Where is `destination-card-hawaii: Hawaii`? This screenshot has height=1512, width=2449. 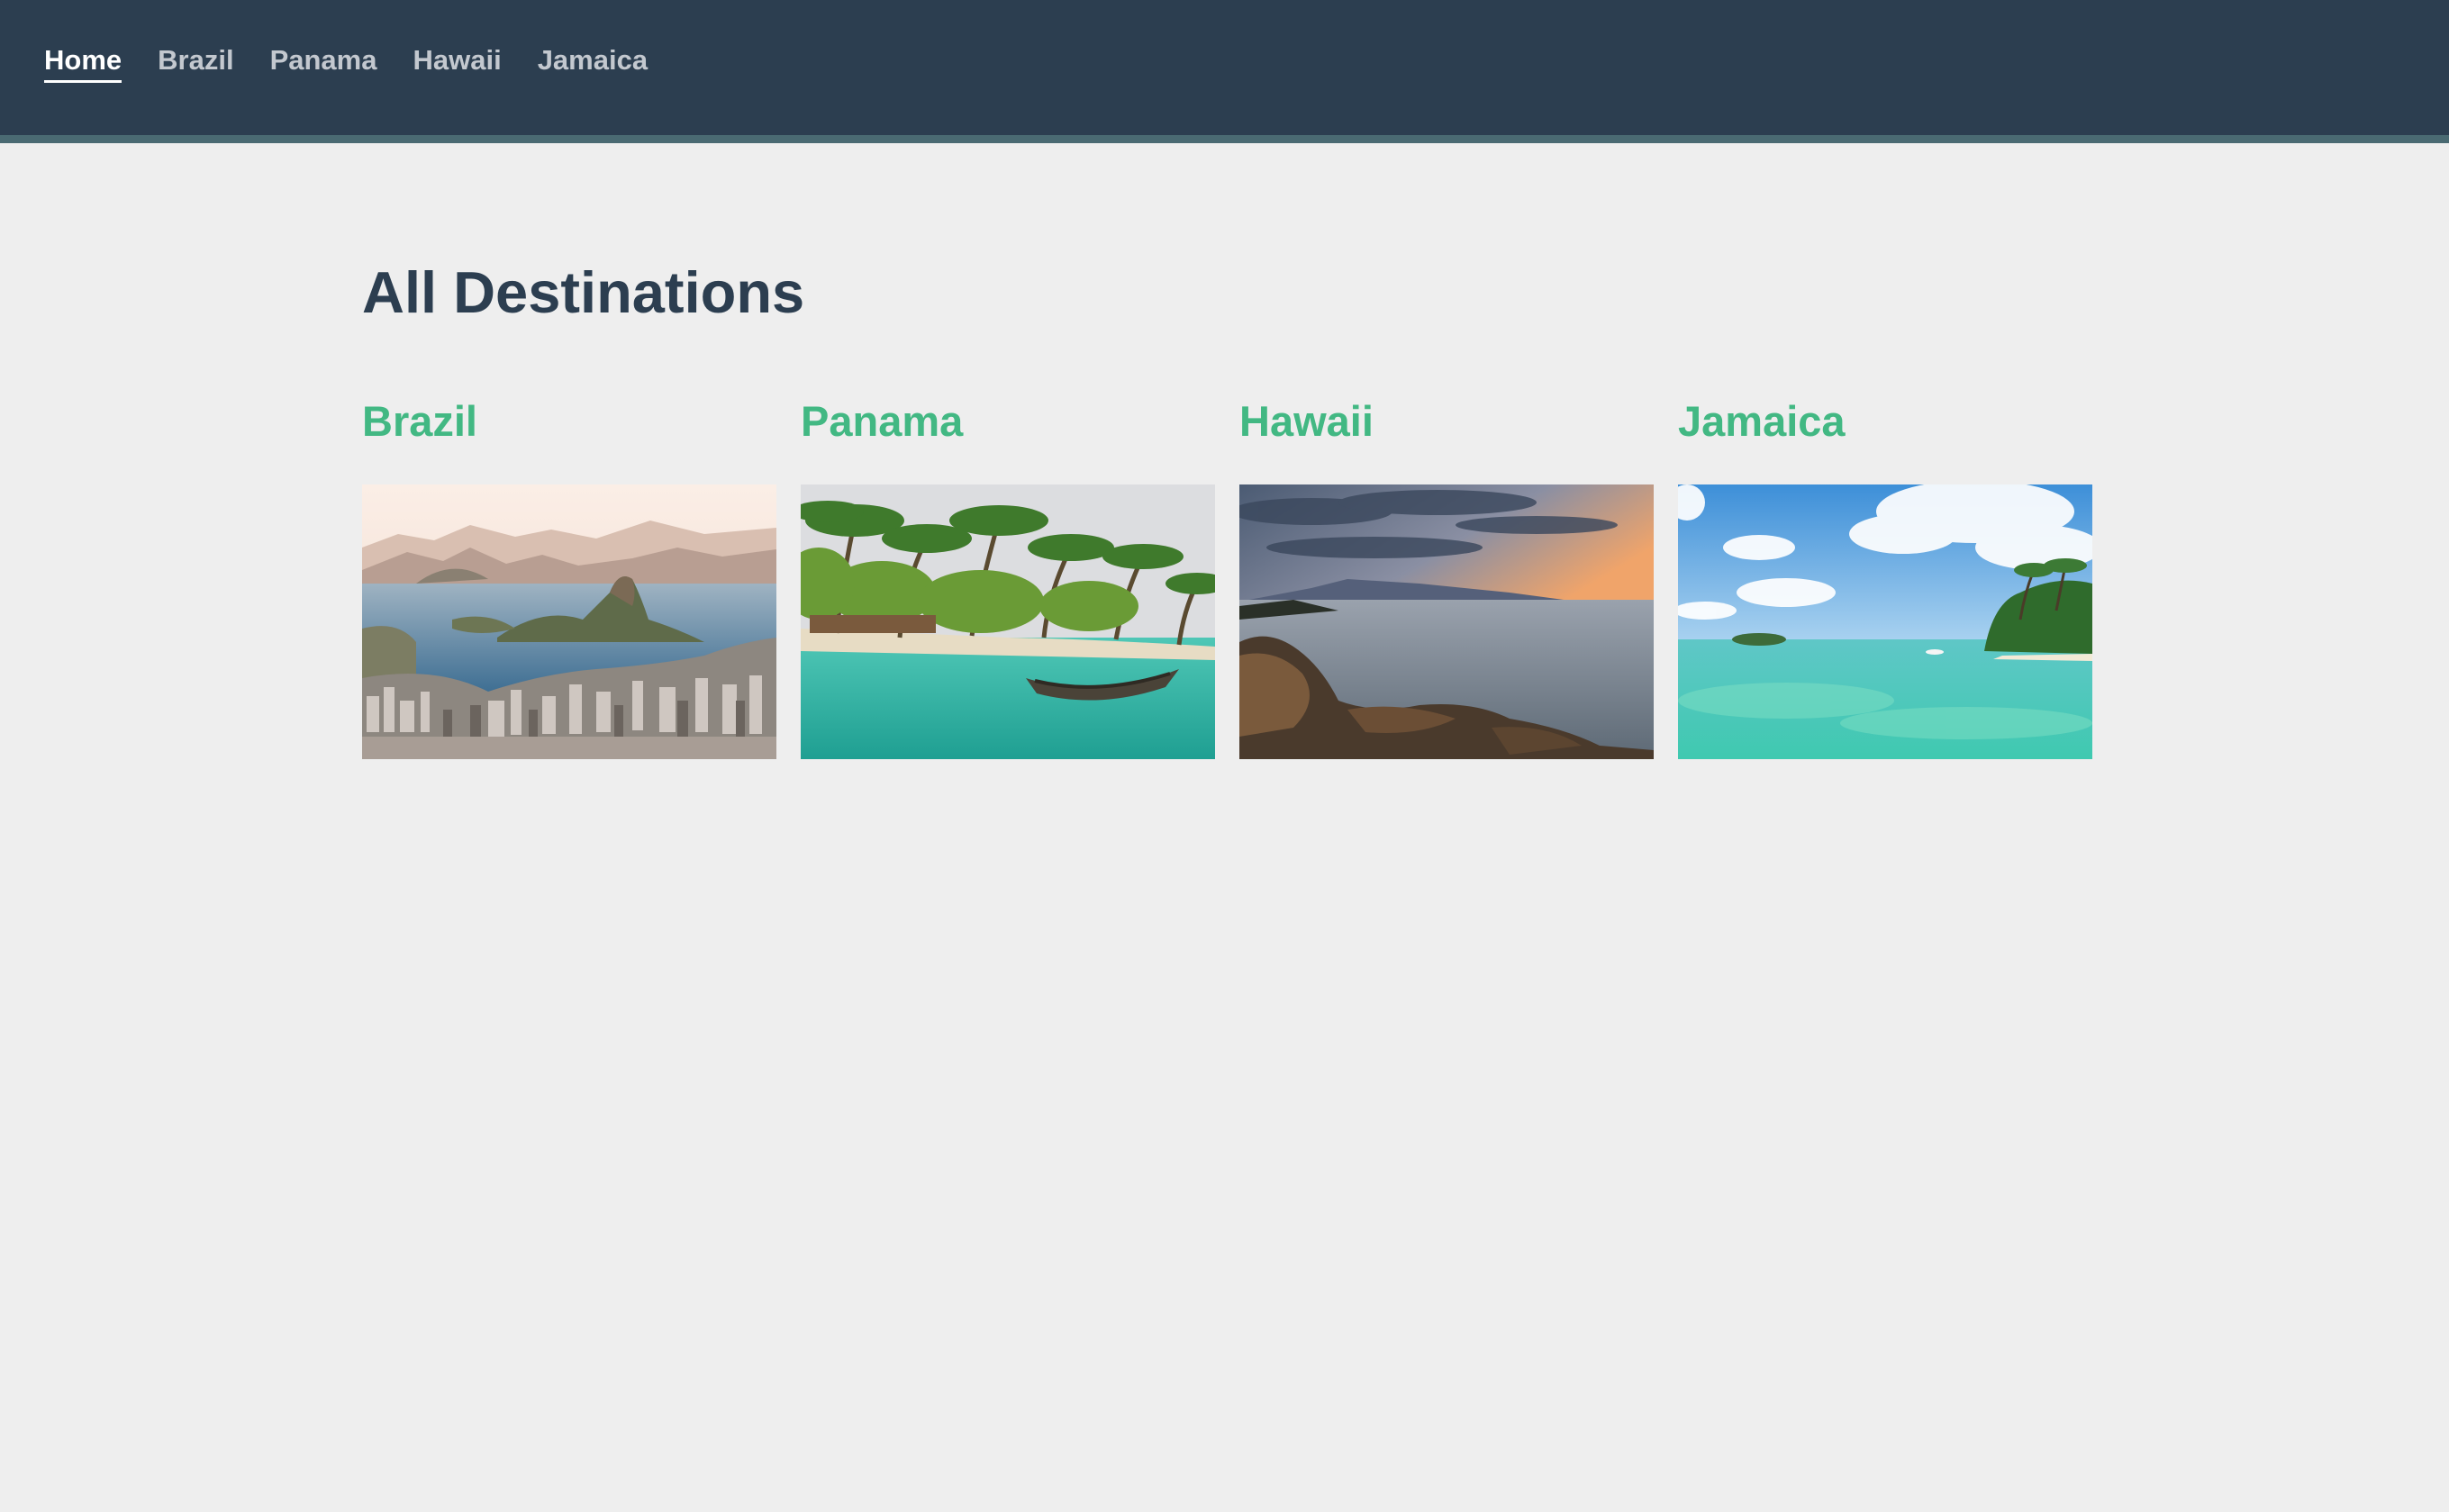
destination-card-hawaii: Hawaii is located at coordinates (1446, 577).